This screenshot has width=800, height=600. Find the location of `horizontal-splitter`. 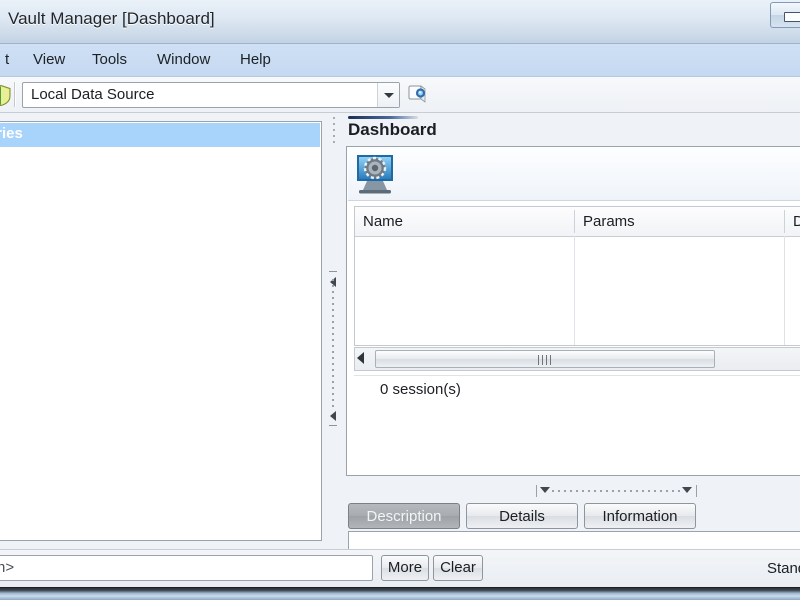

horizontal-splitter is located at coordinates (616, 491).